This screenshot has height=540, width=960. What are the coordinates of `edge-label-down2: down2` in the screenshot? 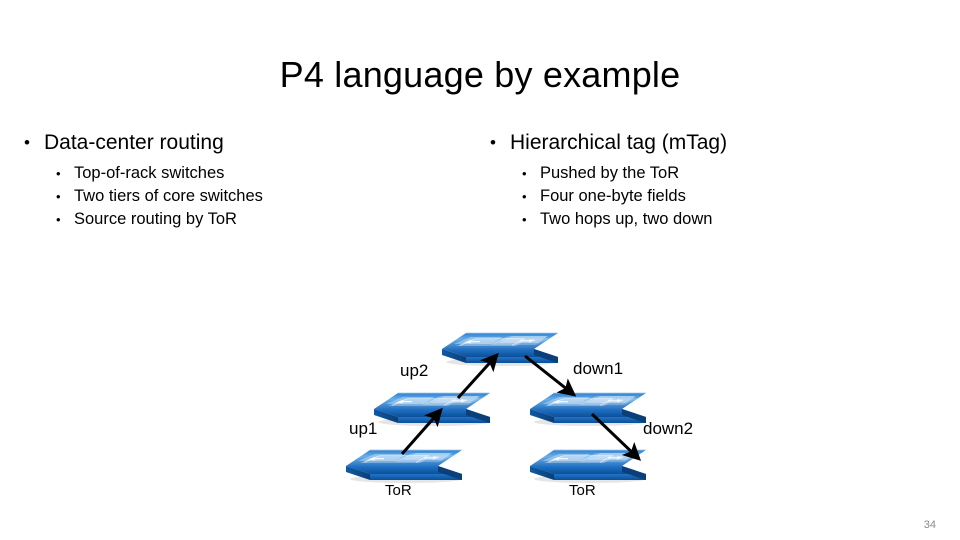 It's located at (668, 428).